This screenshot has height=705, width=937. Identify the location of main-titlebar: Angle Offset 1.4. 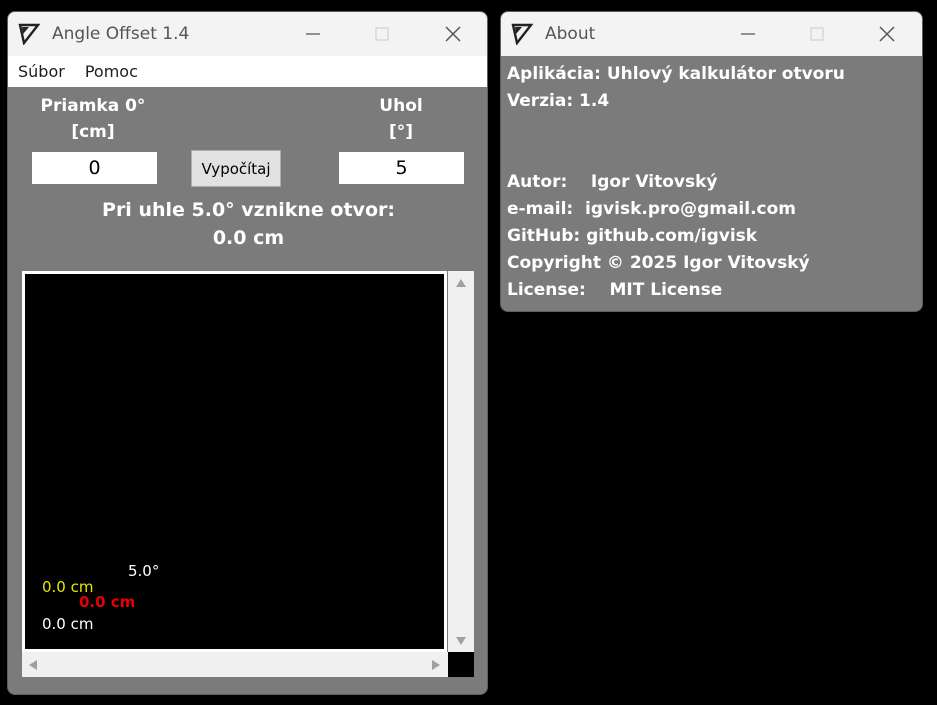
(247, 34).